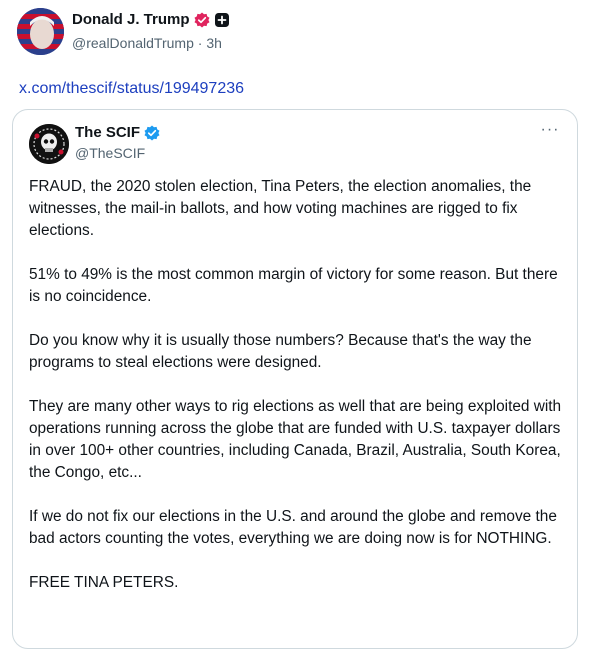  What do you see at coordinates (297, 33) in the screenshot?
I see `post-header: Donald J. Trump @realDonaldTrump · 3h` at bounding box center [297, 33].